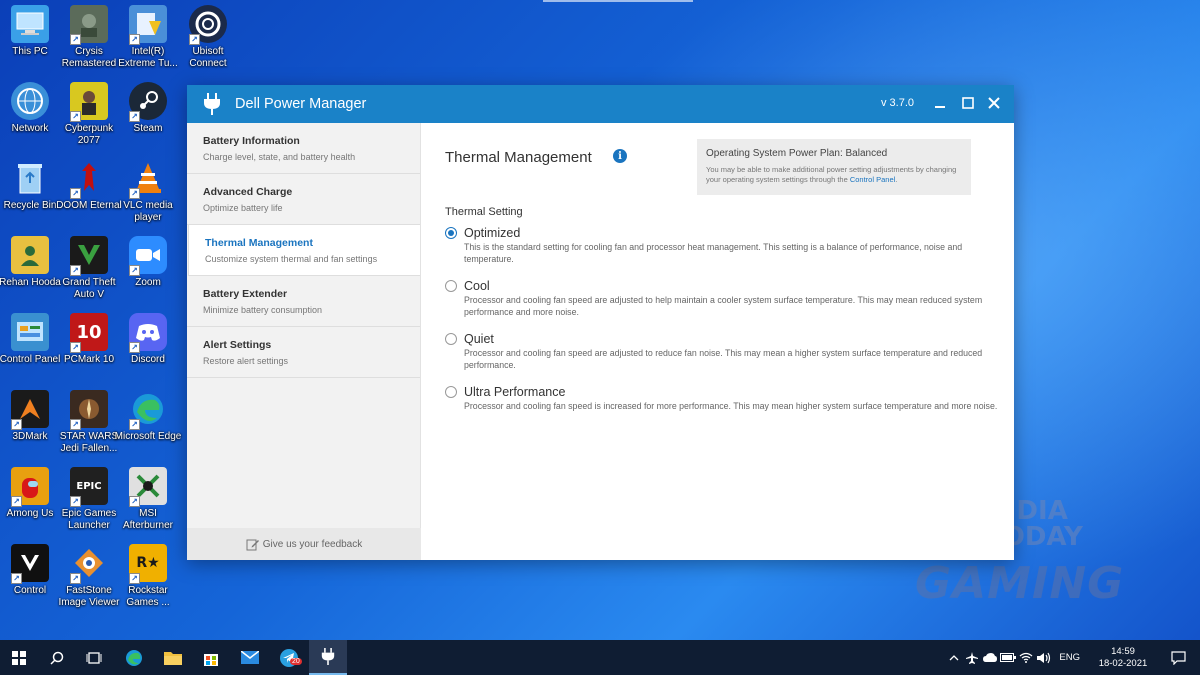  Describe the element at coordinates (954, 657) in the screenshot. I see `chevron-up-icon` at that location.